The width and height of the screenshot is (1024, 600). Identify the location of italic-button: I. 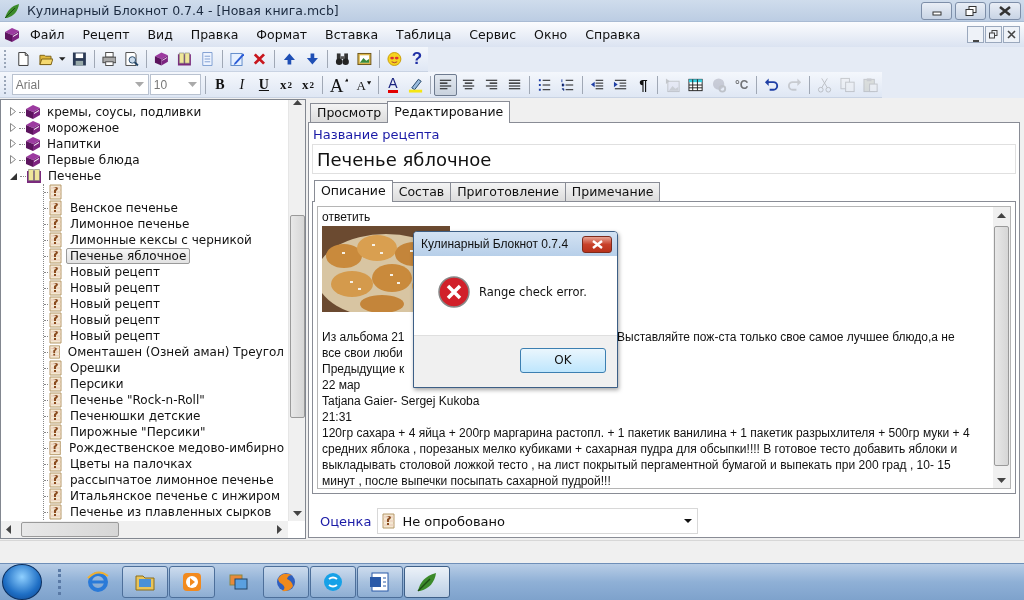
(241, 84).